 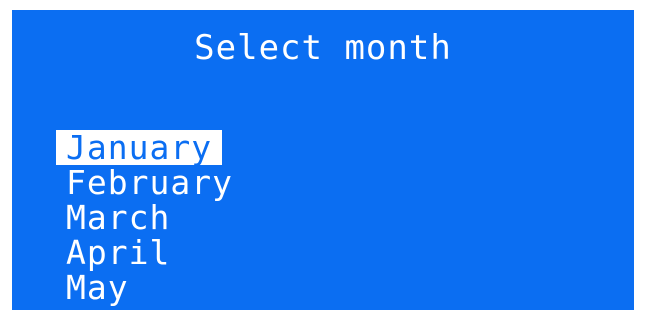 I want to click on month-item-march: March, so click(x=118, y=217).